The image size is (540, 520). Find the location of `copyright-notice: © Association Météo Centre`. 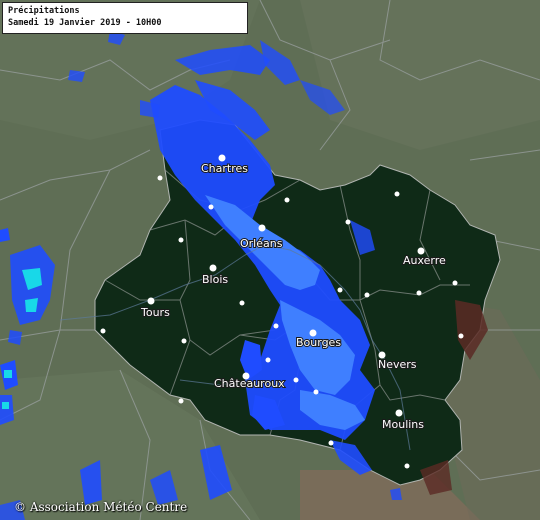

copyright-notice: © Association Météo Centre is located at coordinates (101, 507).